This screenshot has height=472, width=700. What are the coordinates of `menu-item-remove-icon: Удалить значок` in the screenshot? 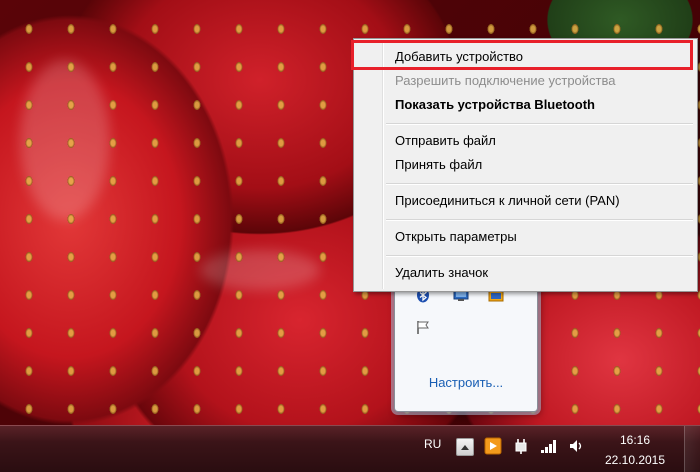 It's located at (525, 273).